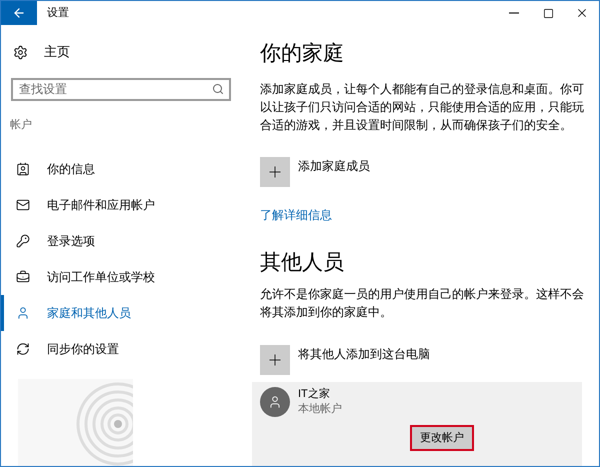 The width and height of the screenshot is (600, 467). Describe the element at coordinates (23, 241) in the screenshot. I see `key-icon` at that location.